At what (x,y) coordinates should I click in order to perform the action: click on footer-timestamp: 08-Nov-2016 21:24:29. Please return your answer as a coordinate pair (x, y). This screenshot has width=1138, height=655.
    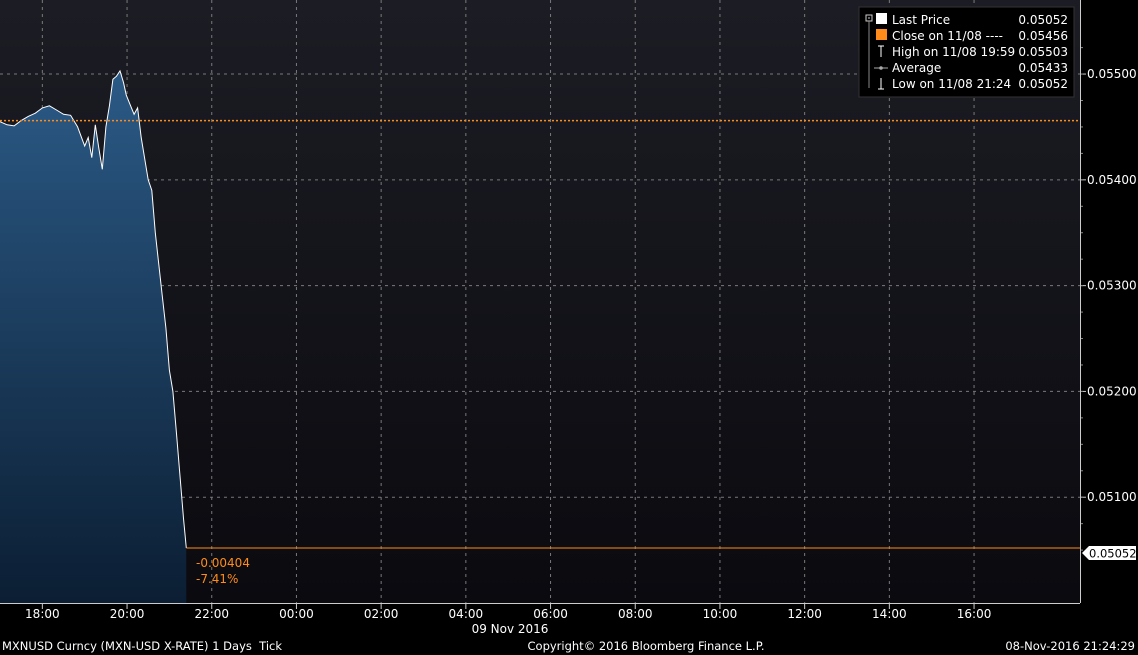
    Looking at the image, I should click on (1070, 646).